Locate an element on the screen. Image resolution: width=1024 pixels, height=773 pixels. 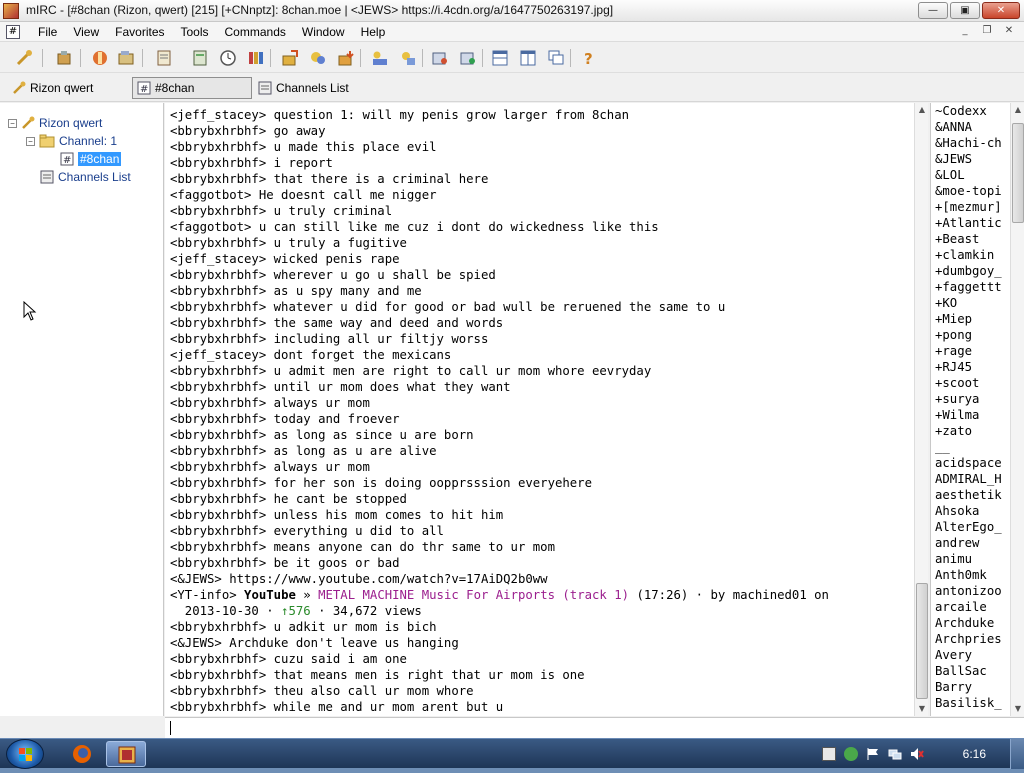
logs-icon is located at coordinates (440, 58).